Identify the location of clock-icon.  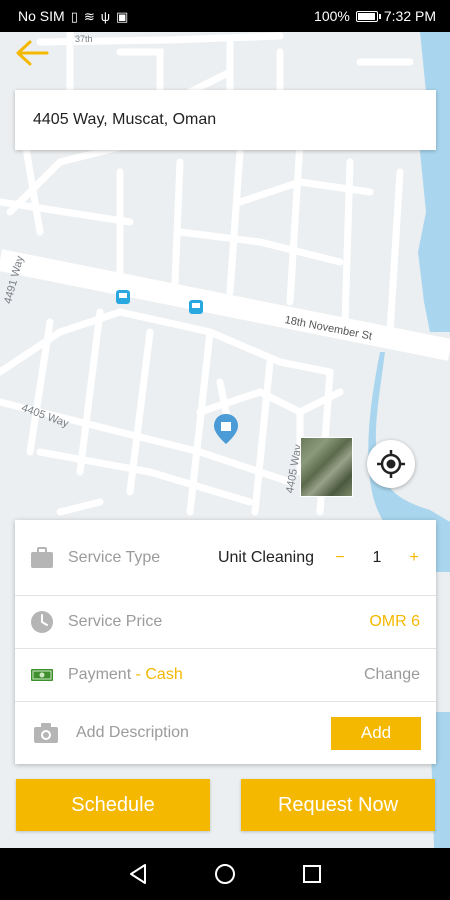
(42, 622).